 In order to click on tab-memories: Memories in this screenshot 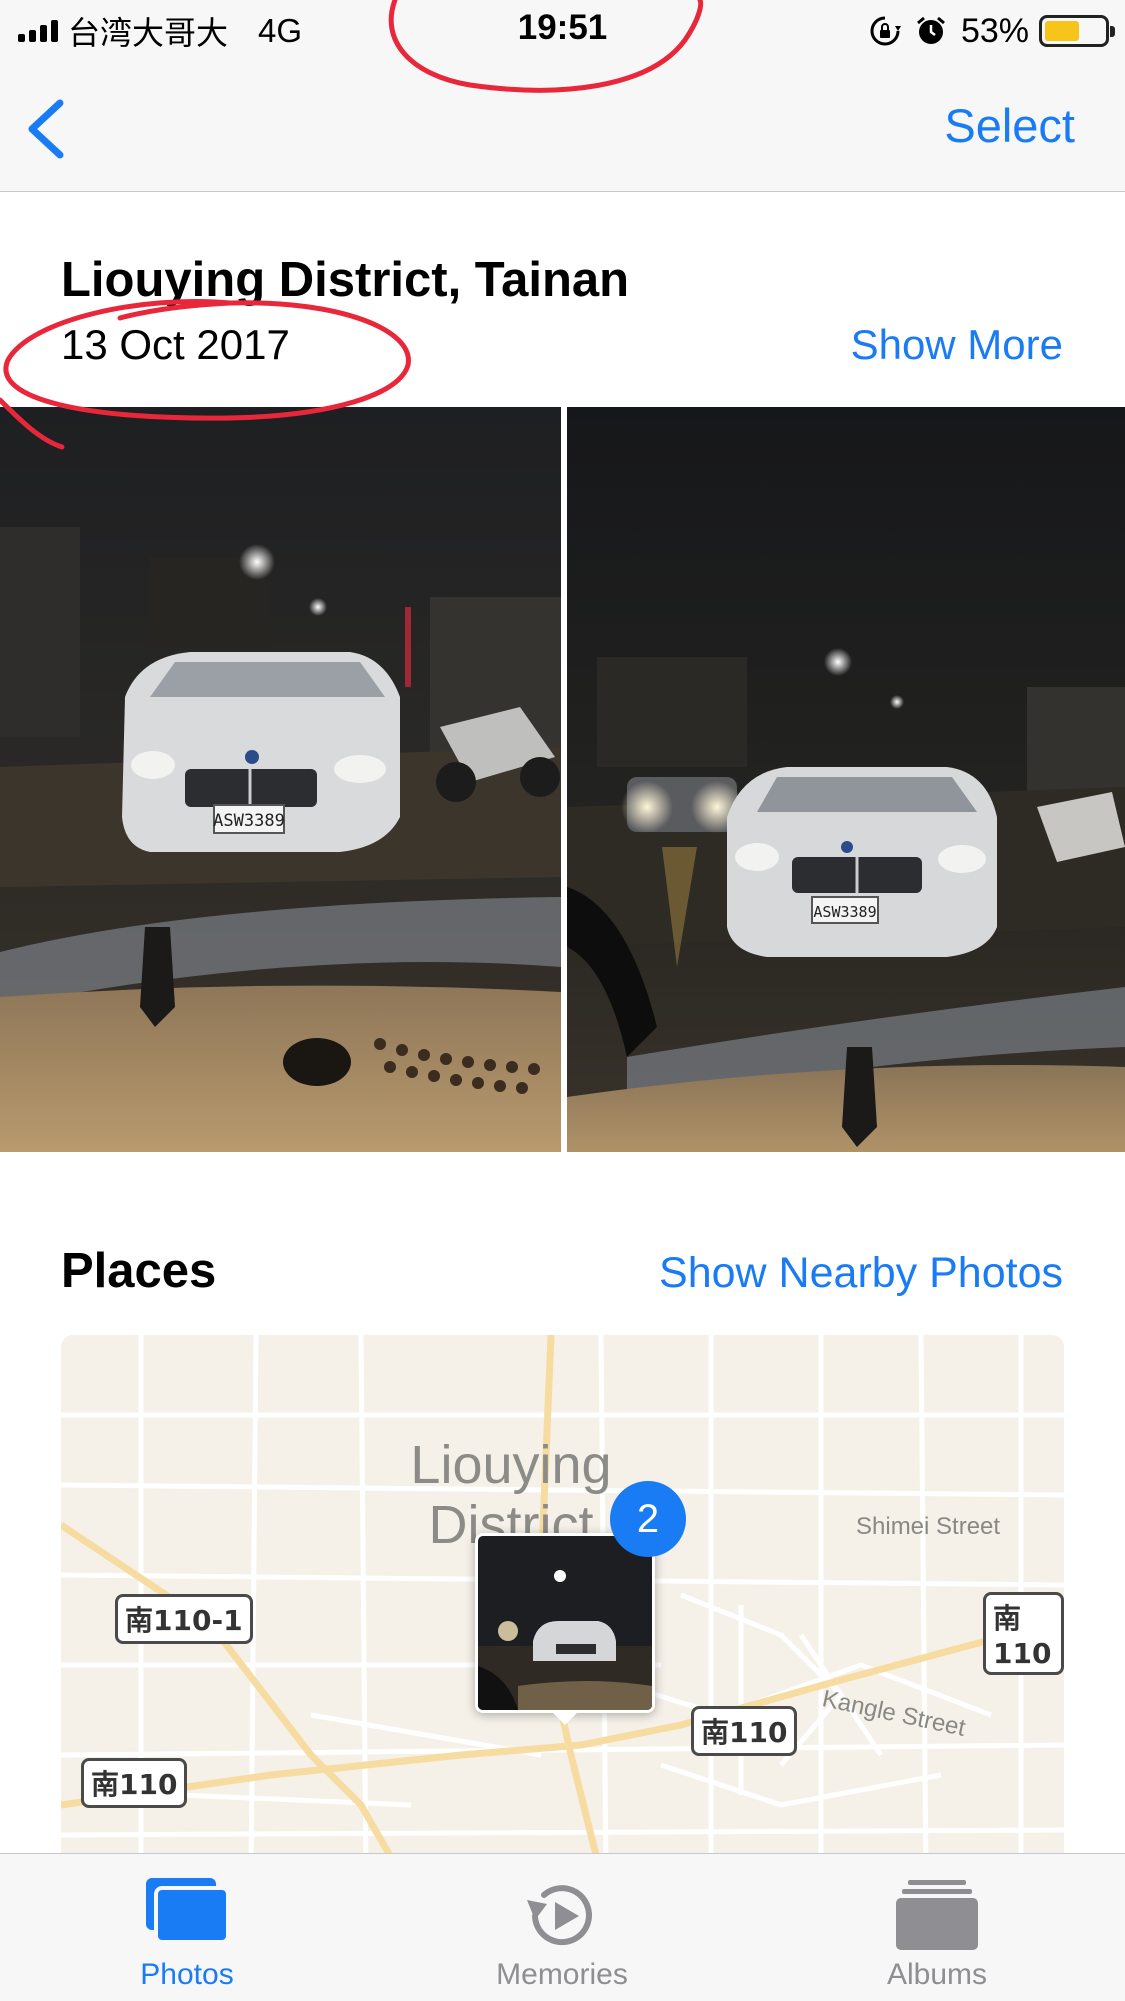, I will do `click(562, 1927)`.